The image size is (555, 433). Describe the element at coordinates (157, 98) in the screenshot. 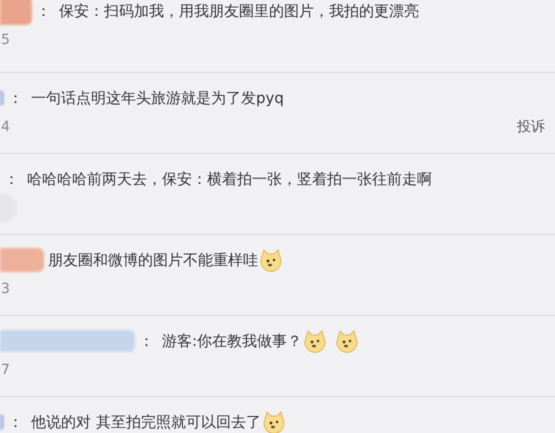

I see `comment-text: 一句话点明这年头旅游就是为了发pyq` at that location.